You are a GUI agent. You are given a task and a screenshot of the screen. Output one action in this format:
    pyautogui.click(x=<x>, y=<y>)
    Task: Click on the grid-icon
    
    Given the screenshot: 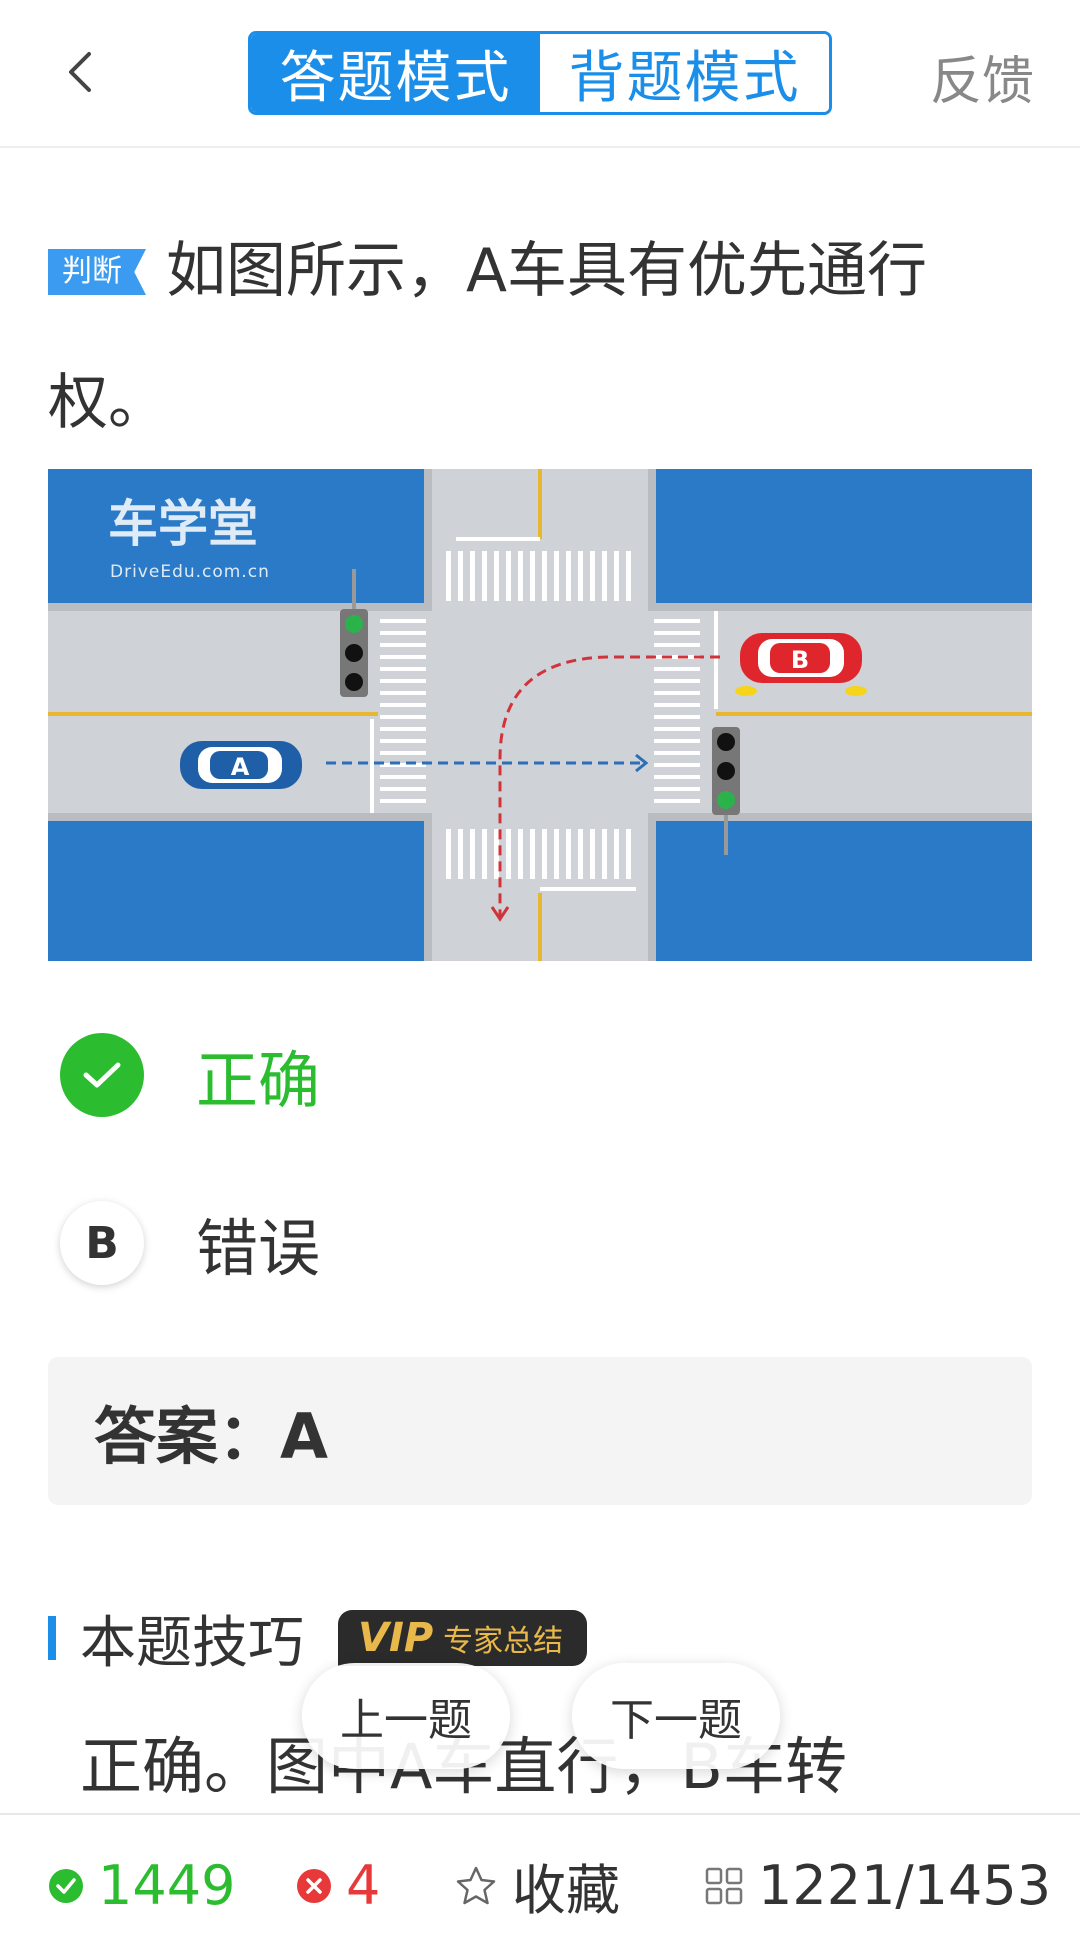 What is the action you would take?
    pyautogui.click(x=724, y=1886)
    